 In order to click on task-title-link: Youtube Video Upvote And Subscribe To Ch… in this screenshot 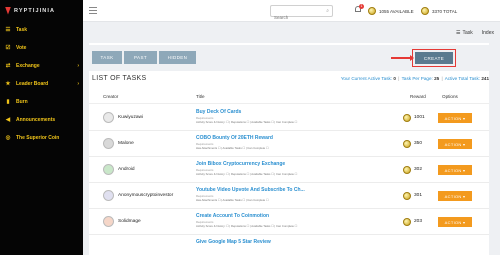, I will do `click(250, 190)`.